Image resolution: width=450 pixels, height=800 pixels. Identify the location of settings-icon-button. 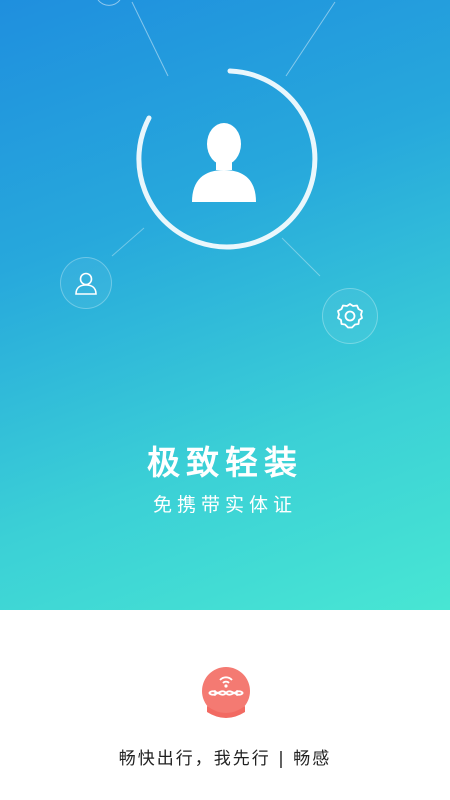
(350, 316).